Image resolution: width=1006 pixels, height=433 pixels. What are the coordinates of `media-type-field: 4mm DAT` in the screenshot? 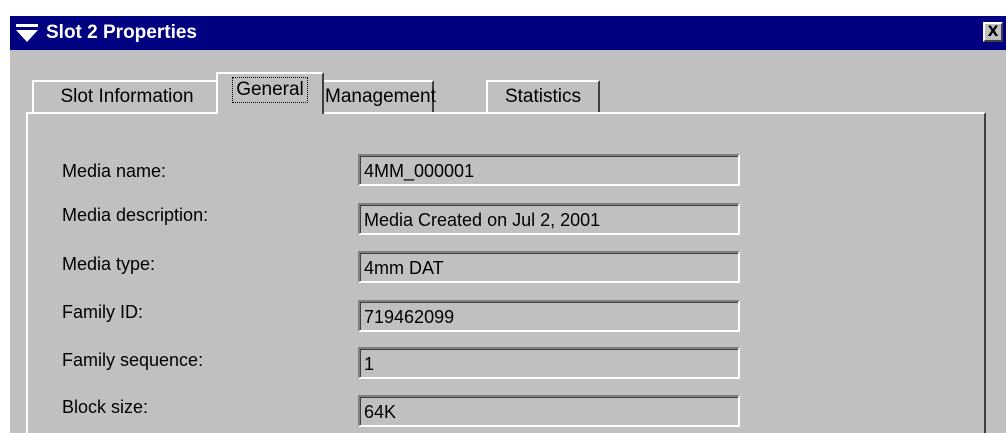 It's located at (549, 267).